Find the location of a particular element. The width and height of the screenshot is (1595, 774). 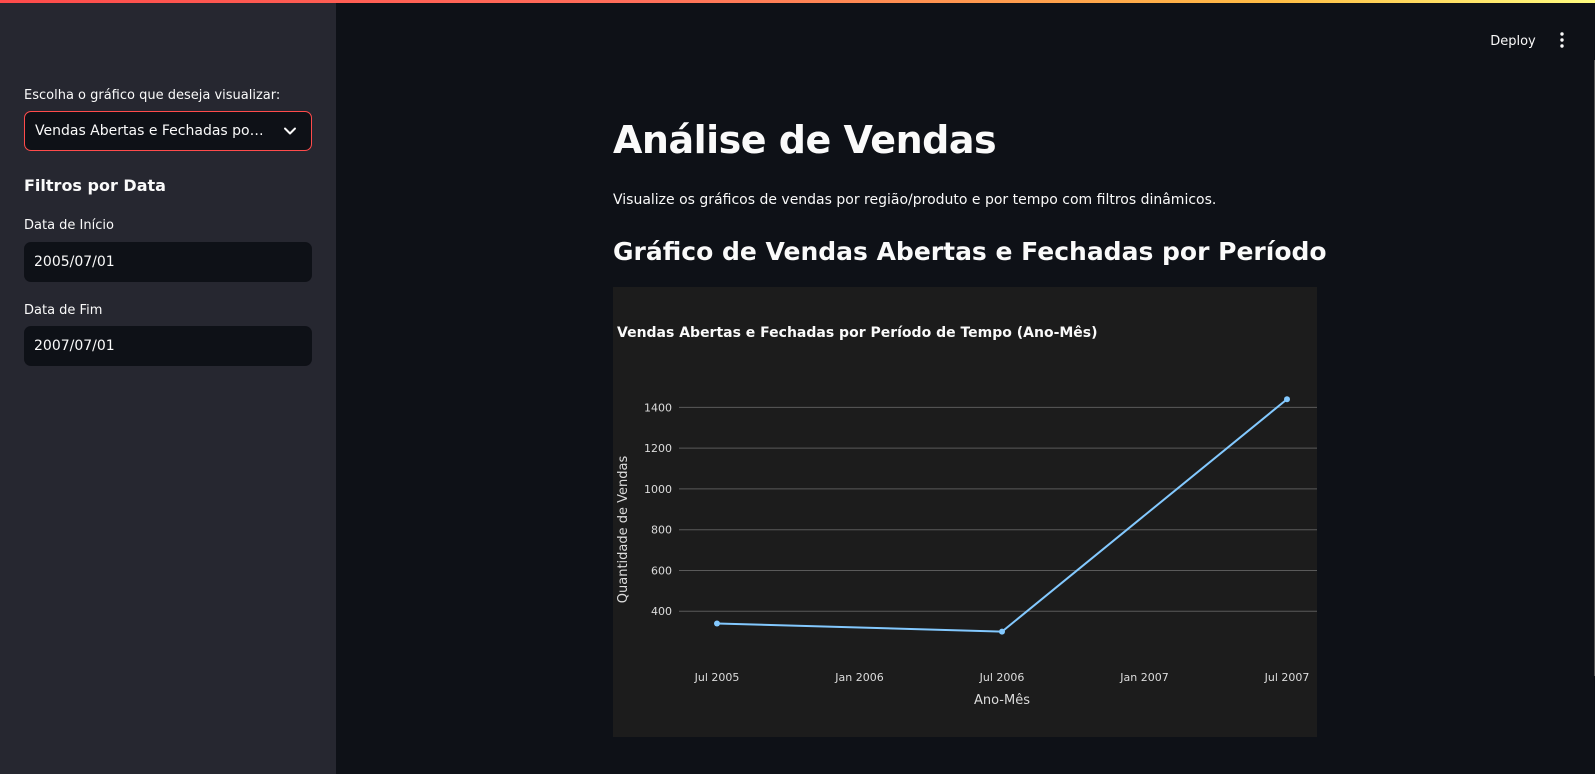

chart-select-label: Escolha o gráfico que deseja visualizar: is located at coordinates (152, 95).